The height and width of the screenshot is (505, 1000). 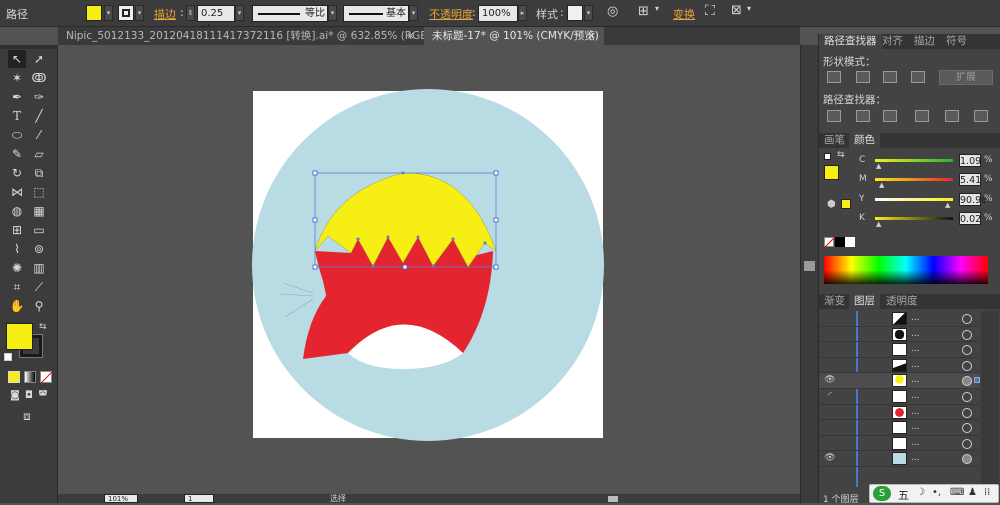 What do you see at coordinates (575, 13) in the screenshot?
I see `graphic-style-swatch` at bounding box center [575, 13].